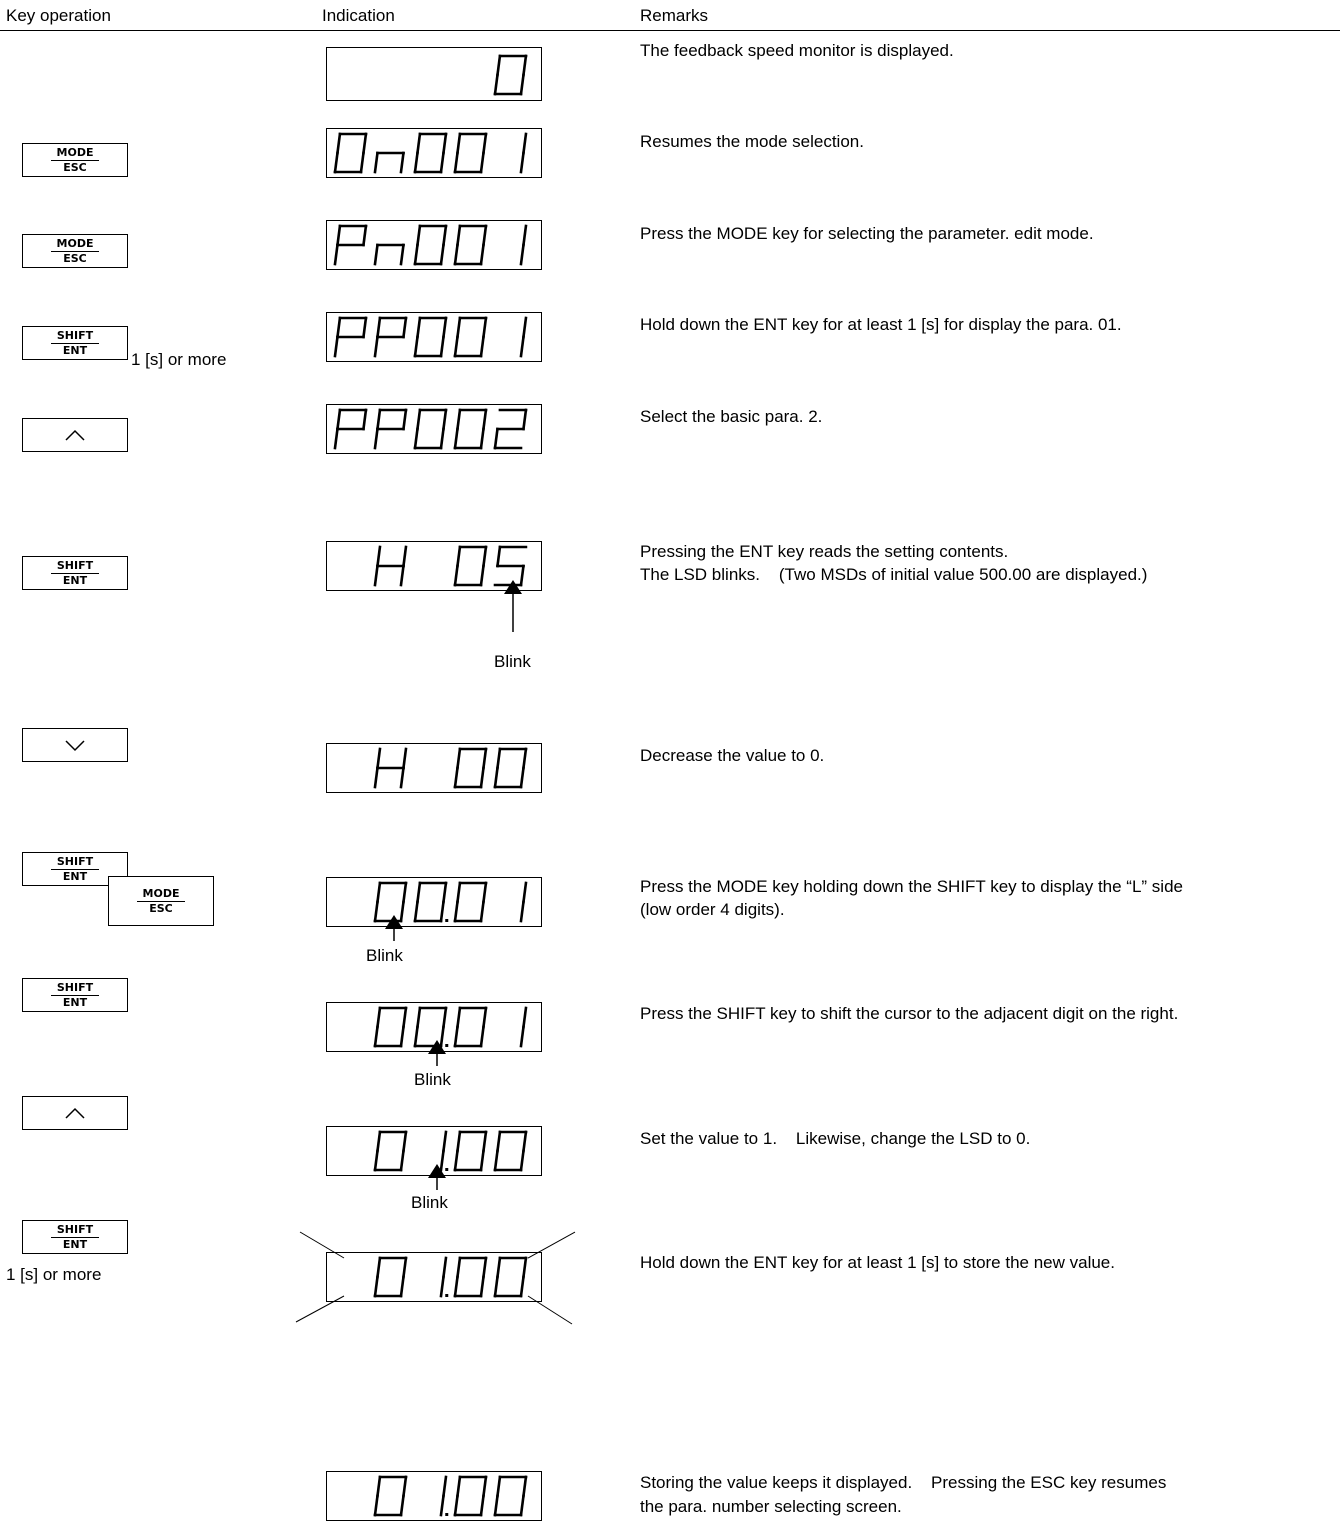  What do you see at coordinates (434, 1277) in the screenshot?
I see `segment-display-storing` at bounding box center [434, 1277].